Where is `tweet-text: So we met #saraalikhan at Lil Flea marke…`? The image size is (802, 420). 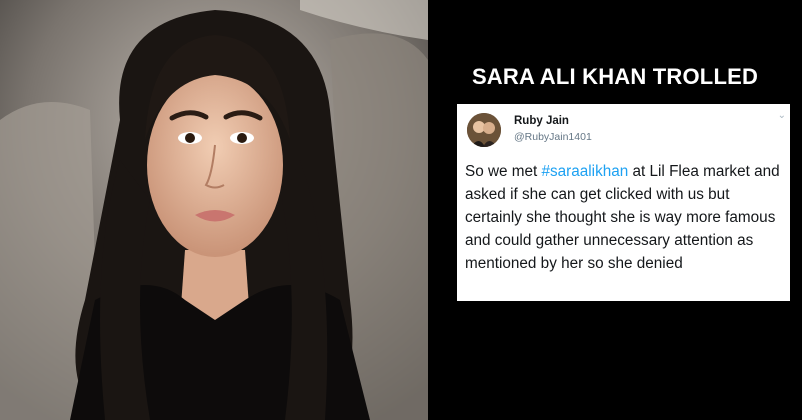 tweet-text: So we met #saraalikhan at Lil Flea marke… is located at coordinates (626, 217).